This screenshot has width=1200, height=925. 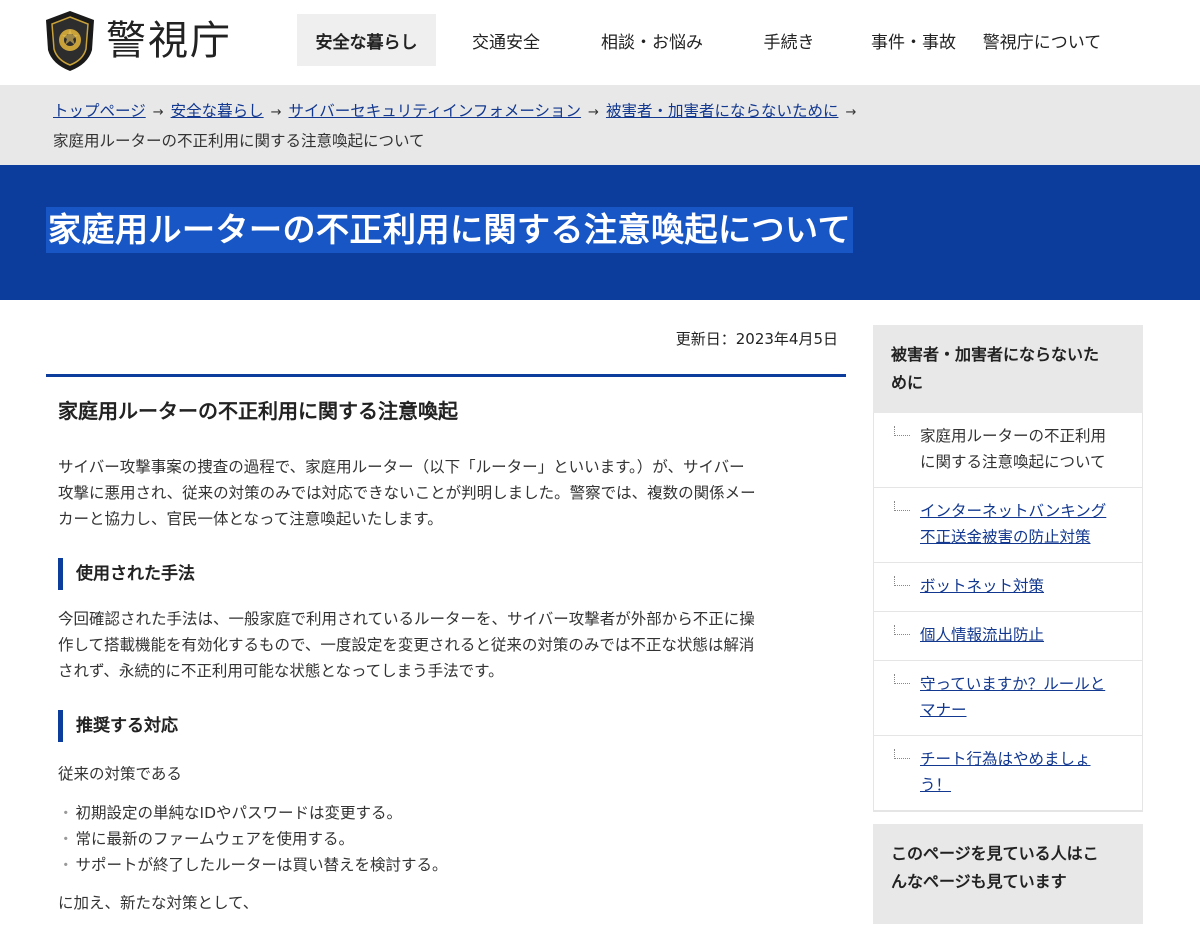 I want to click on sidebar-item-personal-info: 個人情報流出防止, so click(x=1008, y=636).